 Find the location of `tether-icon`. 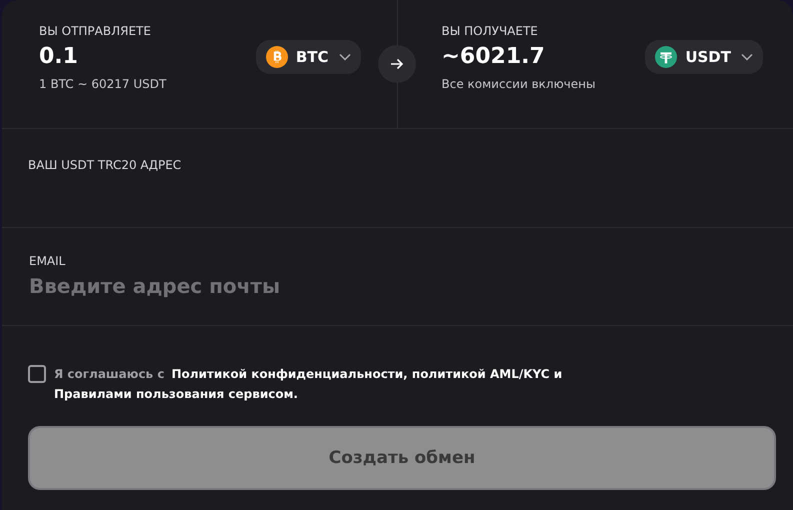

tether-icon is located at coordinates (666, 57).